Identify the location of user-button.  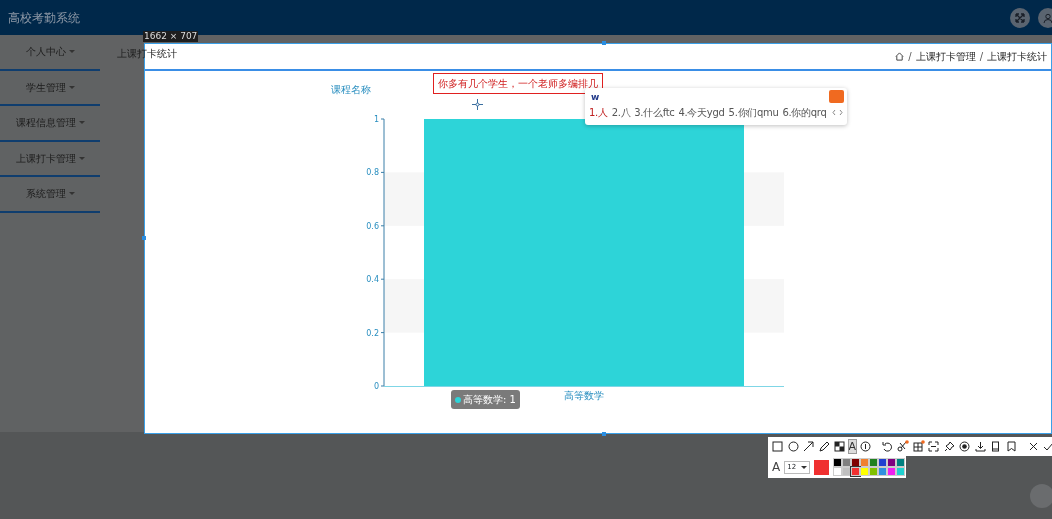
(1045, 17).